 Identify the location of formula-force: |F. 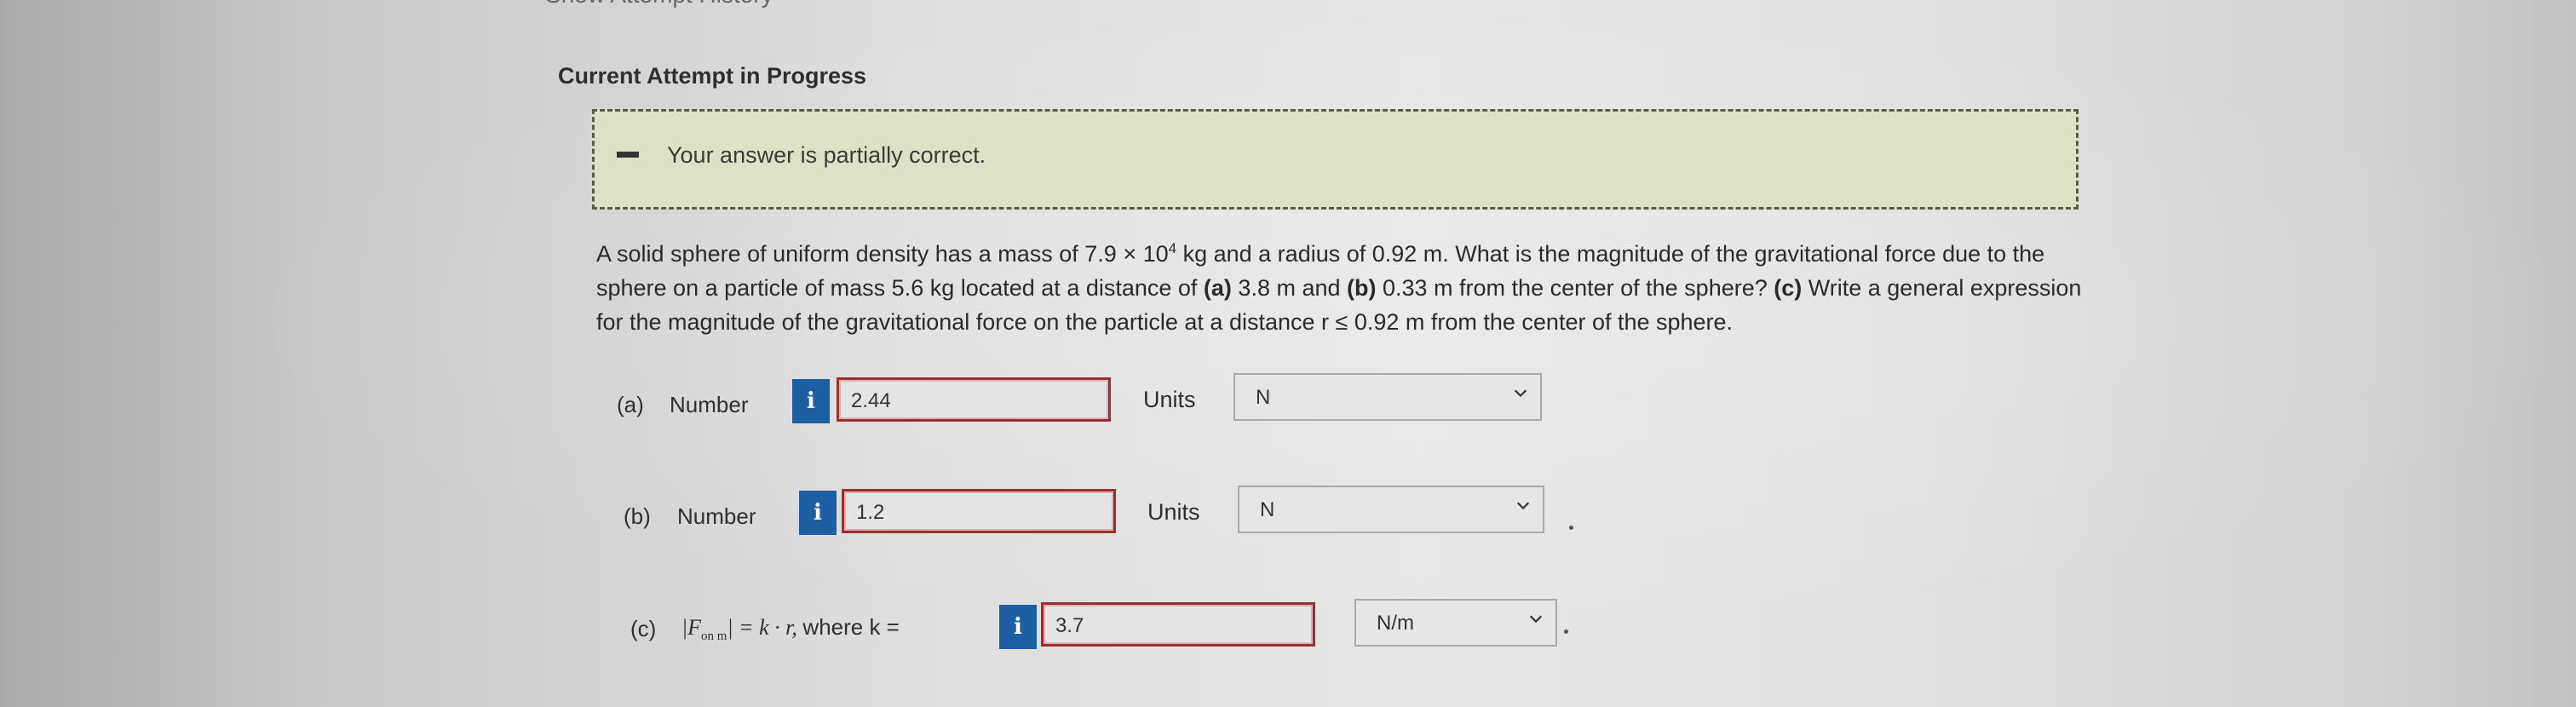
(692, 627).